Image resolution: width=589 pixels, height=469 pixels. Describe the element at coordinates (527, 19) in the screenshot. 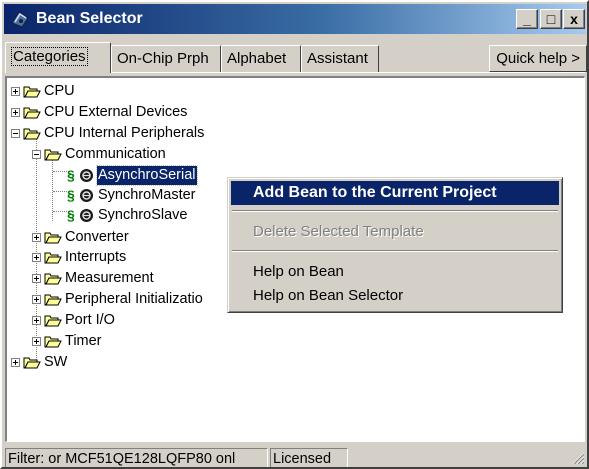

I see `minimize-button: _` at that location.